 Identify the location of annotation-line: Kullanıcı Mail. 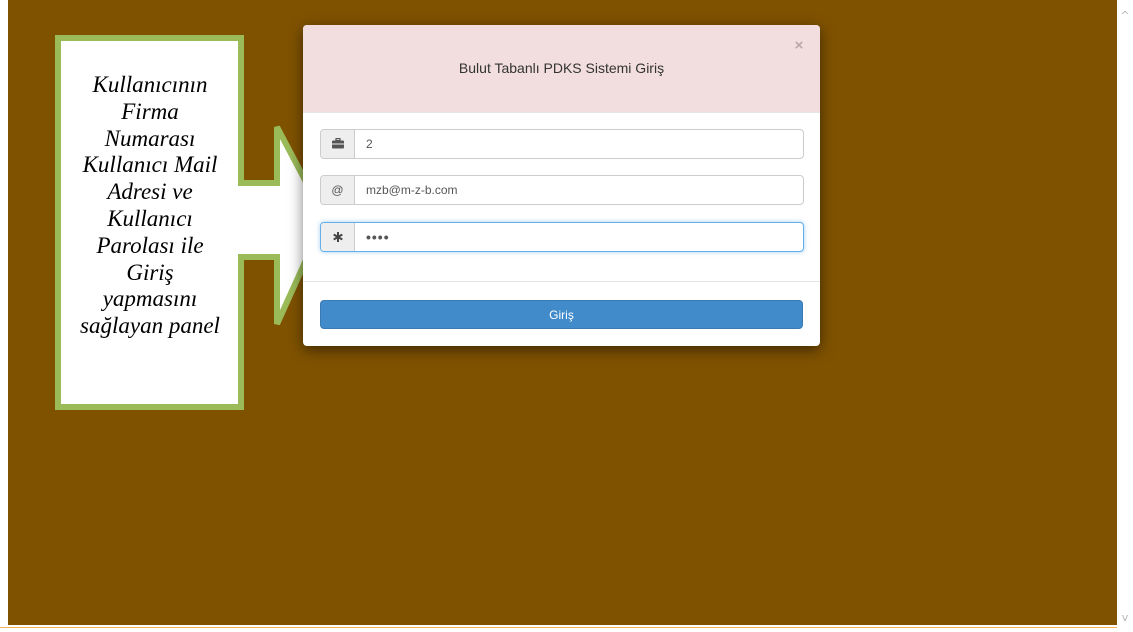
(150, 165).